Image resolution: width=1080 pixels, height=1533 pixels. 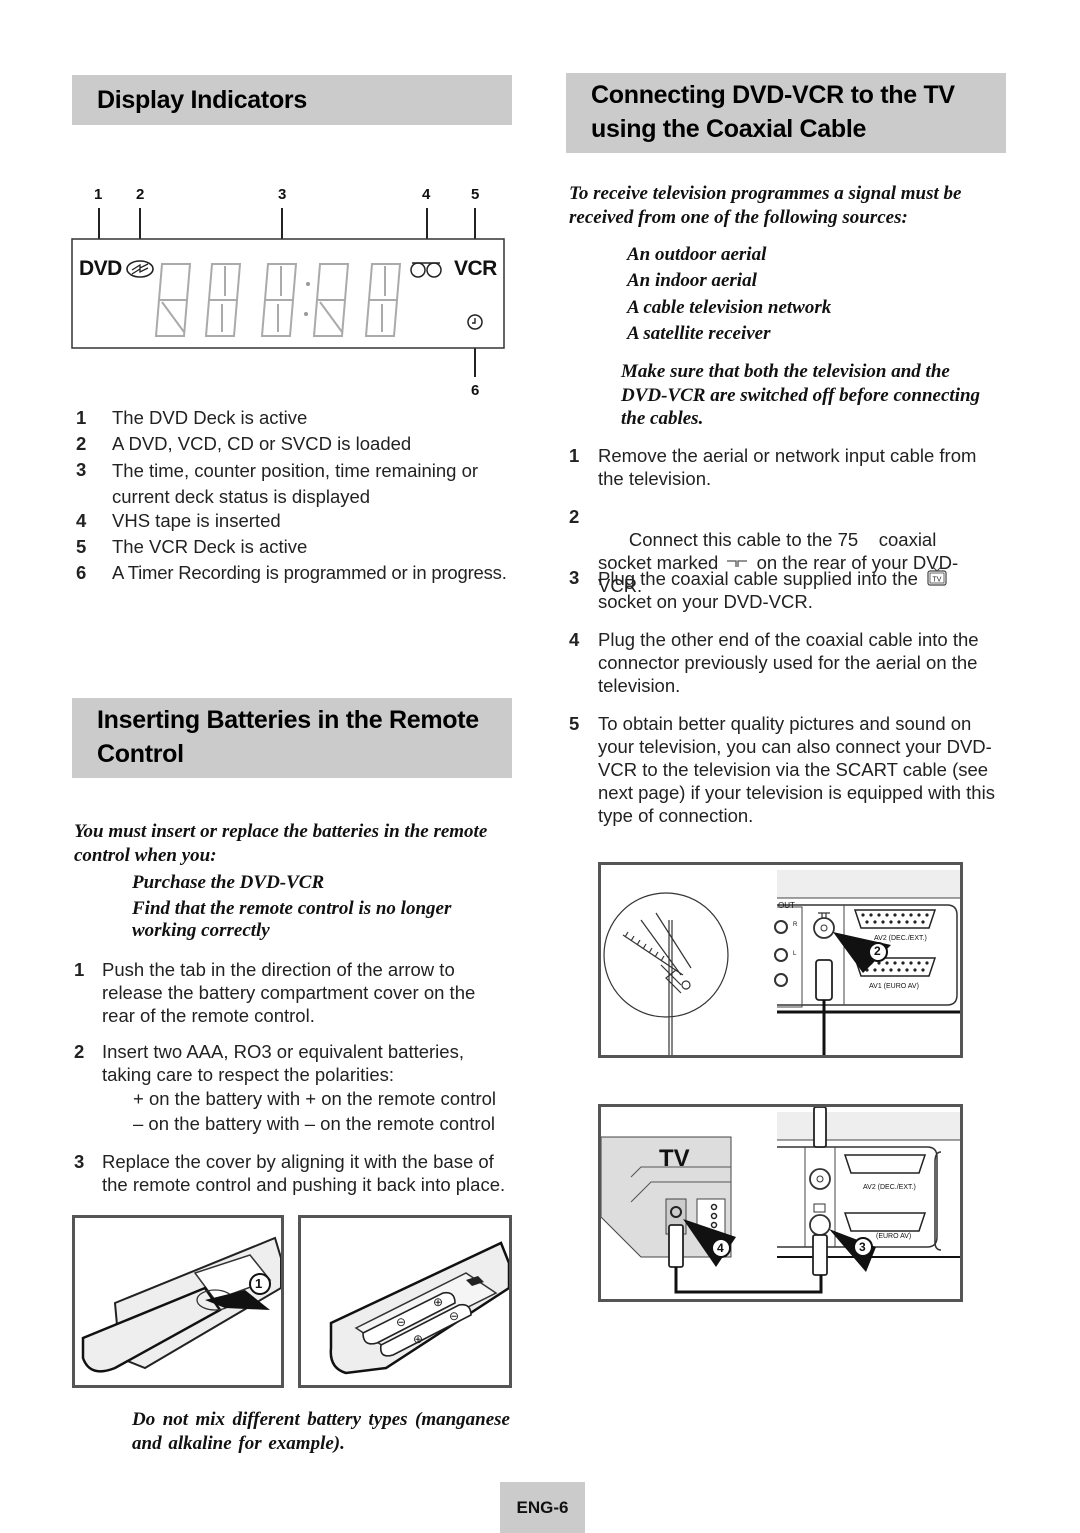 What do you see at coordinates (729, 129) in the screenshot?
I see `section-title-line2: using the Coaxial Cable` at bounding box center [729, 129].